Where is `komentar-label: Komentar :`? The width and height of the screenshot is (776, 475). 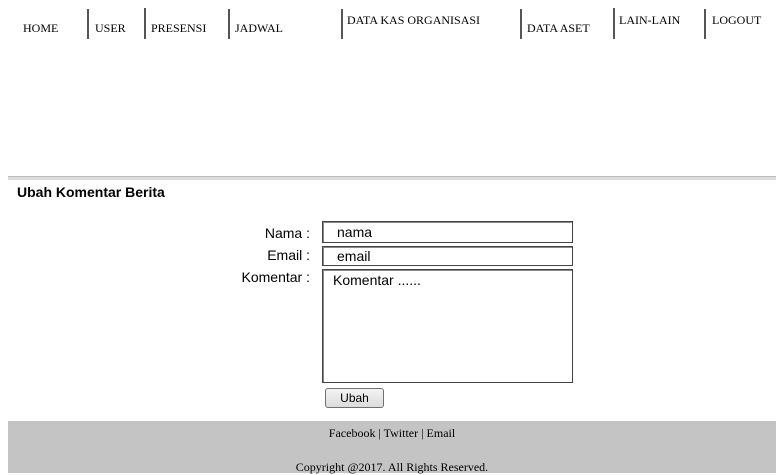
komentar-label: Komentar : is located at coordinates (275, 277).